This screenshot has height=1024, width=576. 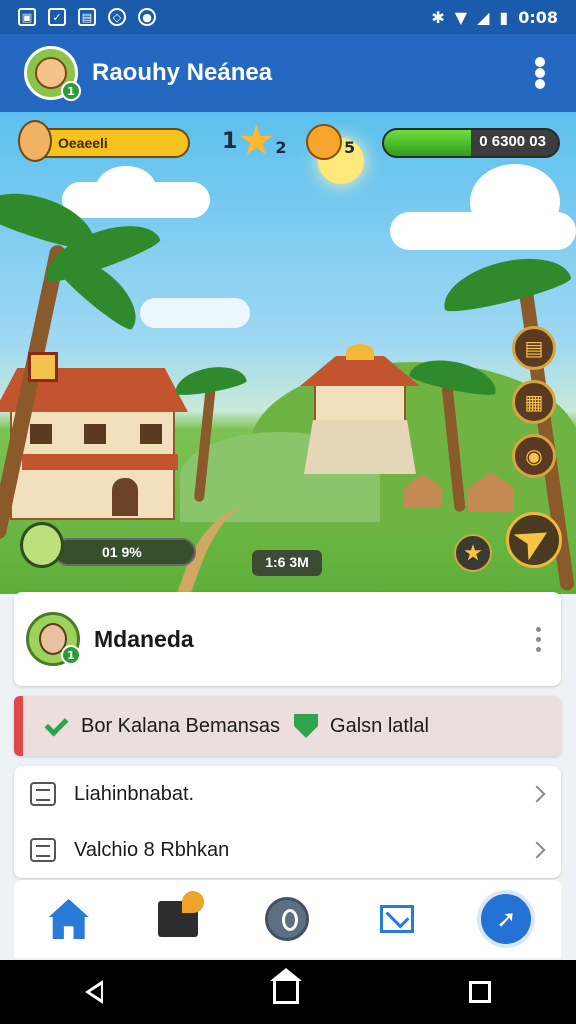 I want to click on temple, so click(x=360, y=409).